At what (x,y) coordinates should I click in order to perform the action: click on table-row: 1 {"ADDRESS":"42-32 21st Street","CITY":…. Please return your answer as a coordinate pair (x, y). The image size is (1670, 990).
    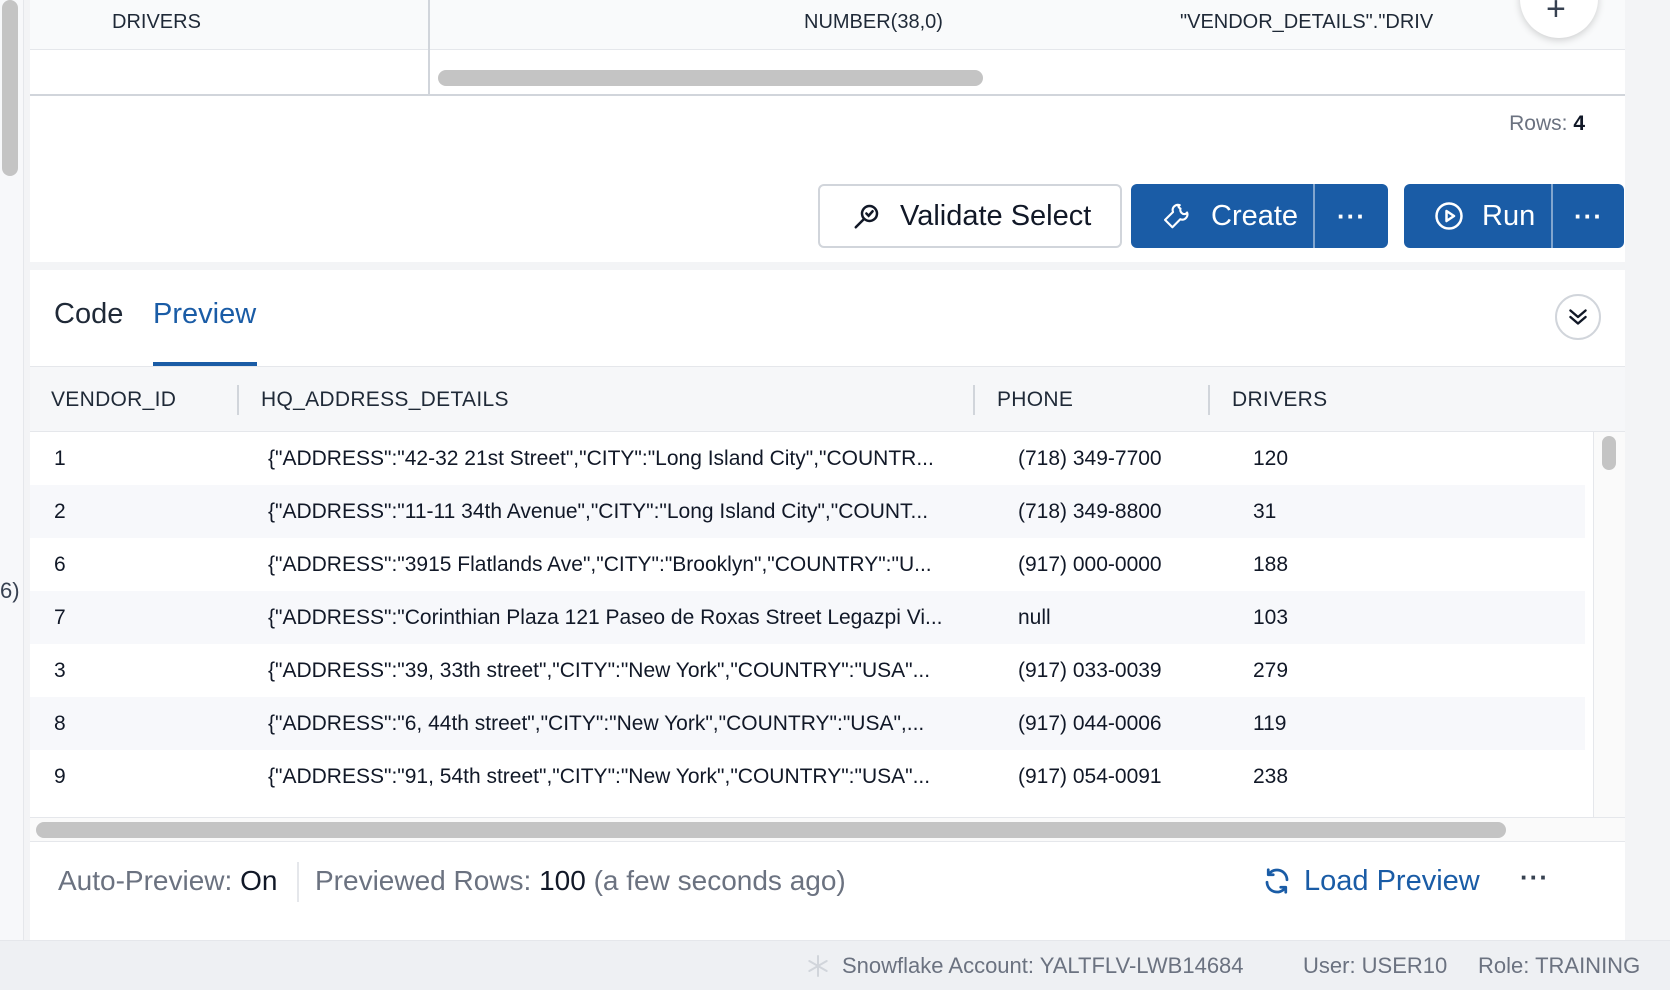
    Looking at the image, I should click on (807, 458).